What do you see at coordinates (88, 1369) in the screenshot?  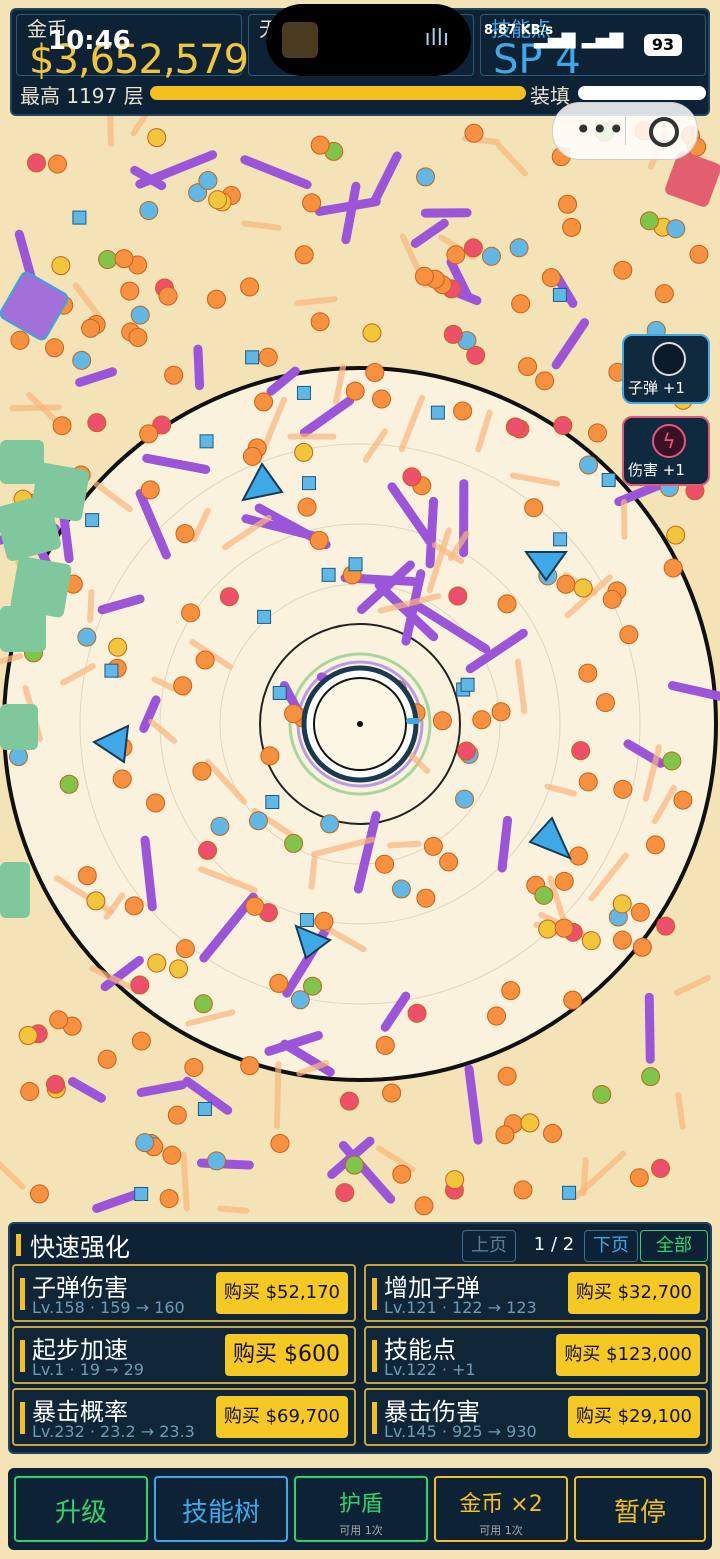 I see `upgrade-level: Lv.1 · 19 → 29` at bounding box center [88, 1369].